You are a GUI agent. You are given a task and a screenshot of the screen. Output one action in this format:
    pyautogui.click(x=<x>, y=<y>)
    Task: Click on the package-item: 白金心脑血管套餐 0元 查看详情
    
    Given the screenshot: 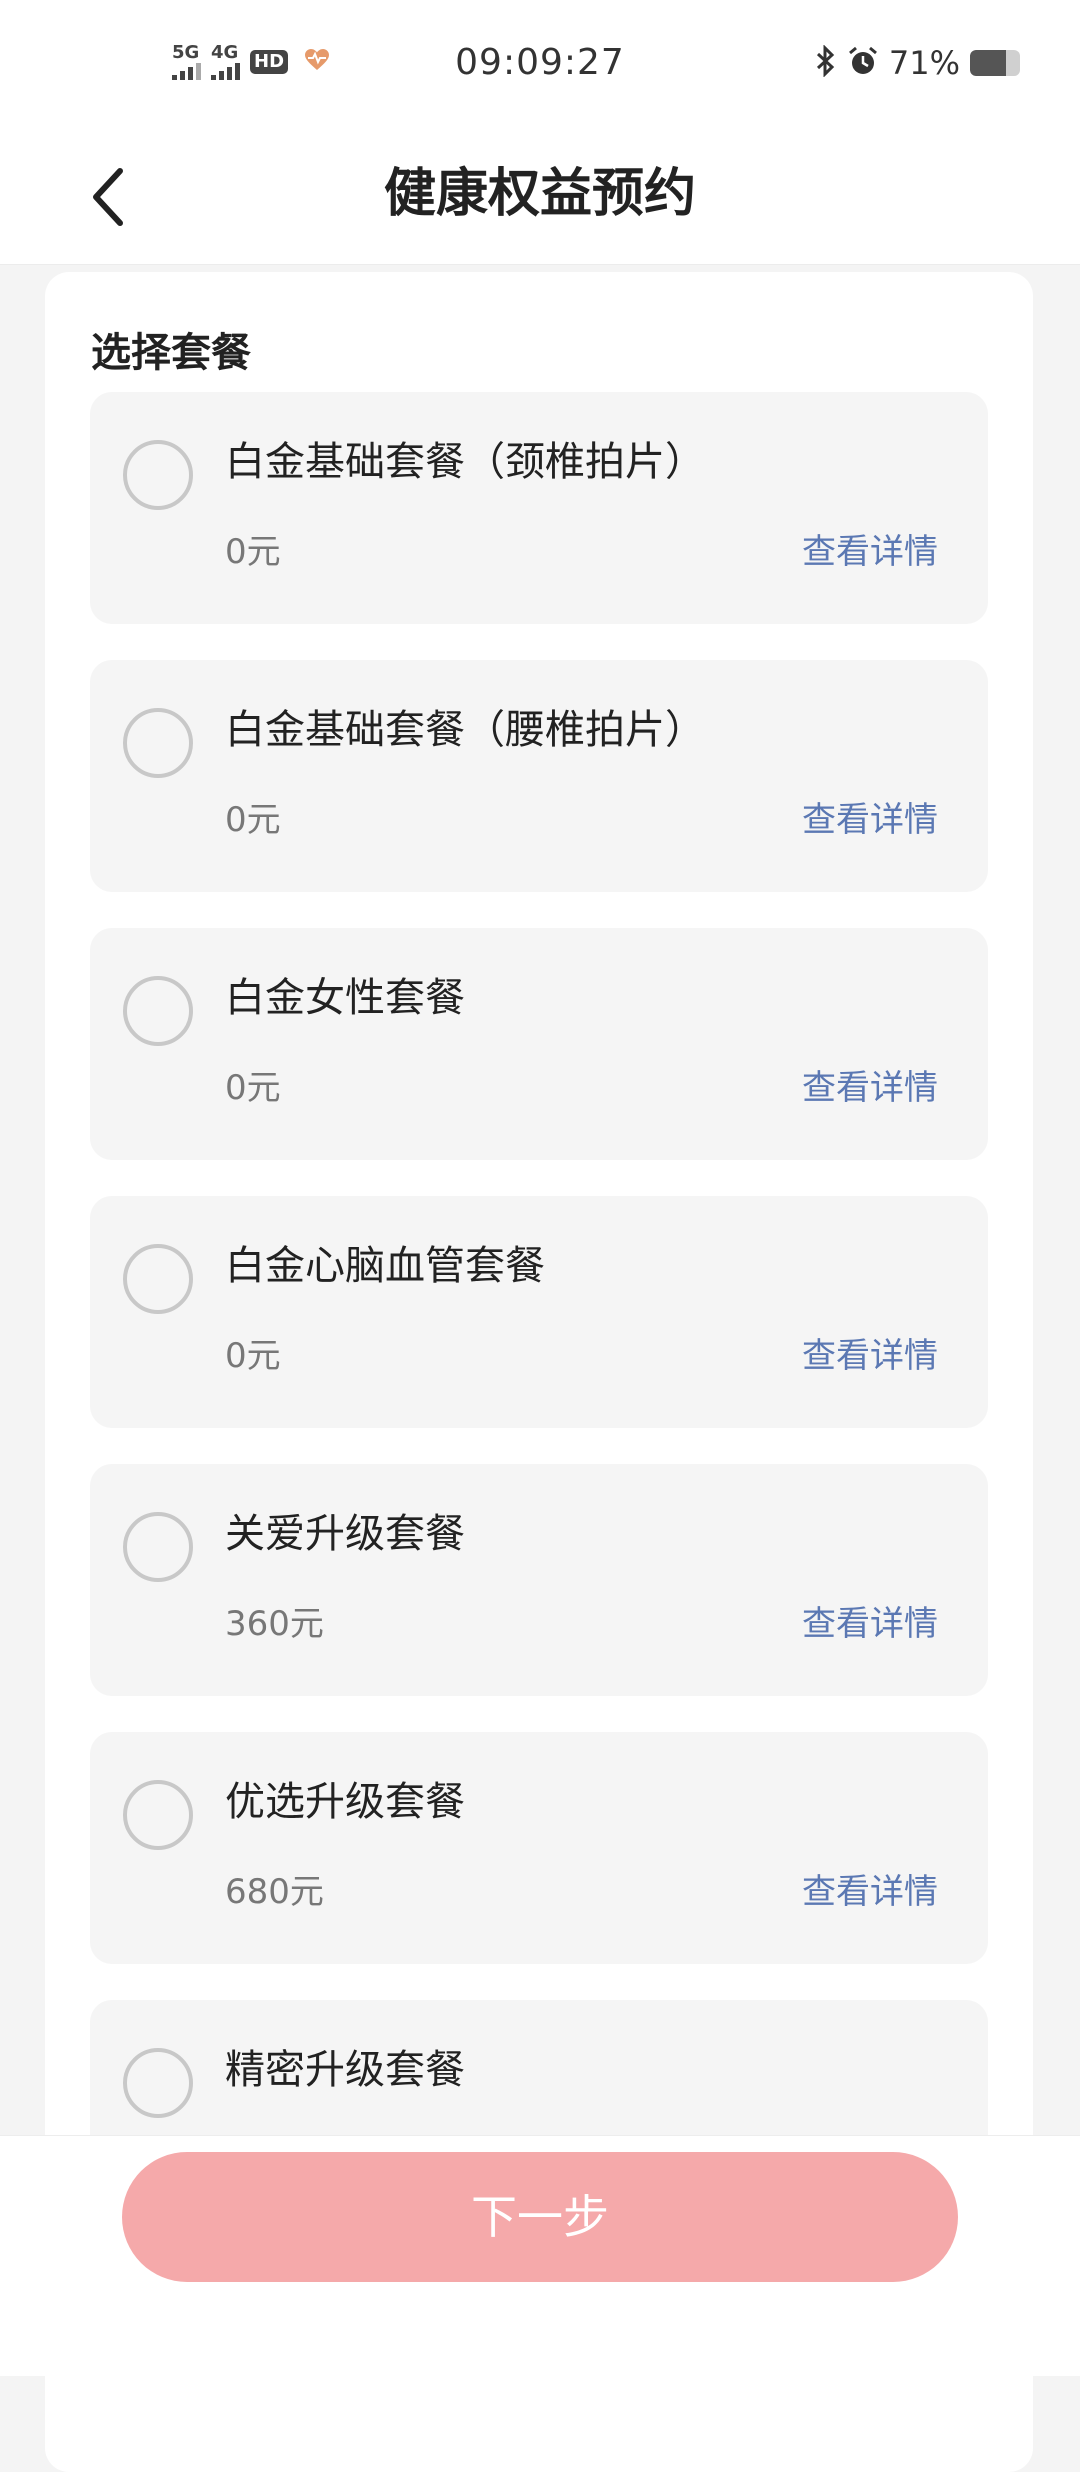 What is the action you would take?
    pyautogui.click(x=539, y=1312)
    